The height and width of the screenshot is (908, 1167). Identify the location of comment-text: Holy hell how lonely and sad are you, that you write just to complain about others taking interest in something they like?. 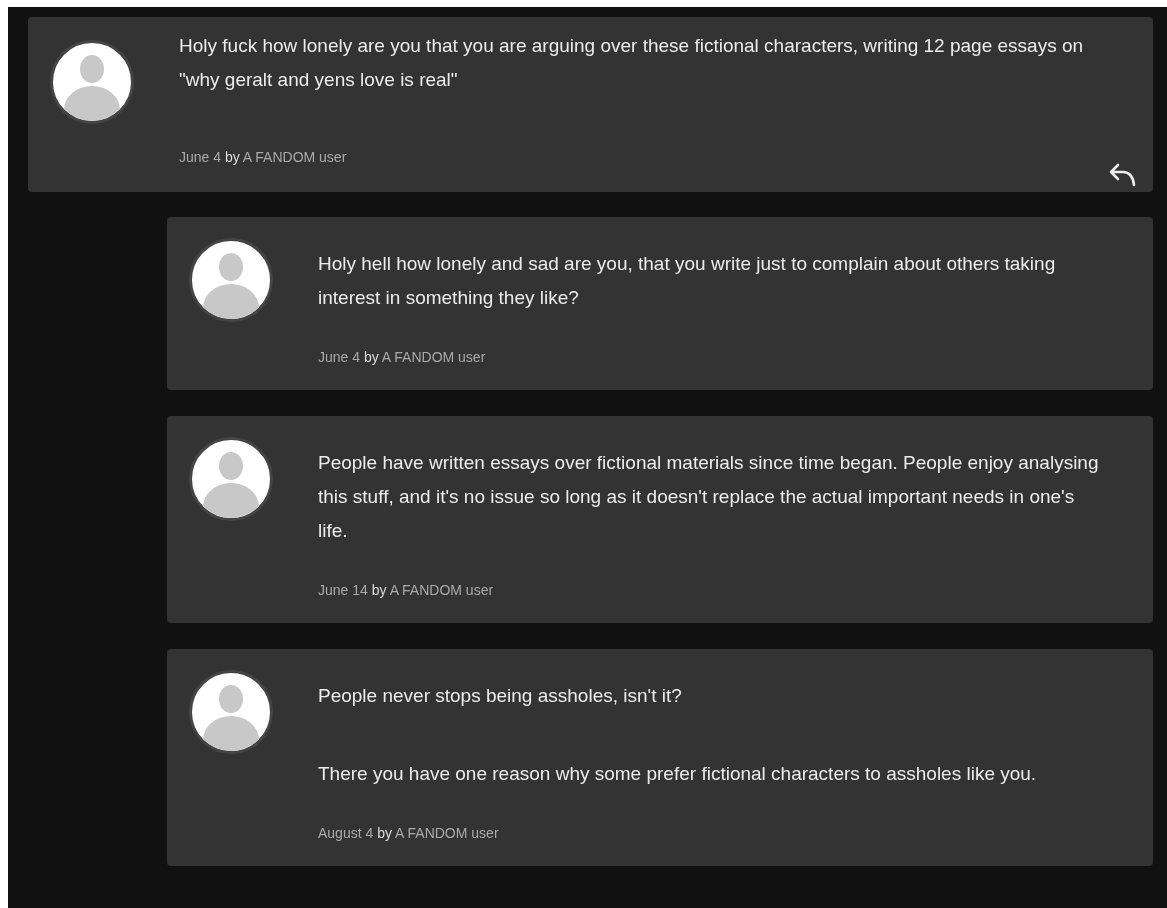
(687, 281).